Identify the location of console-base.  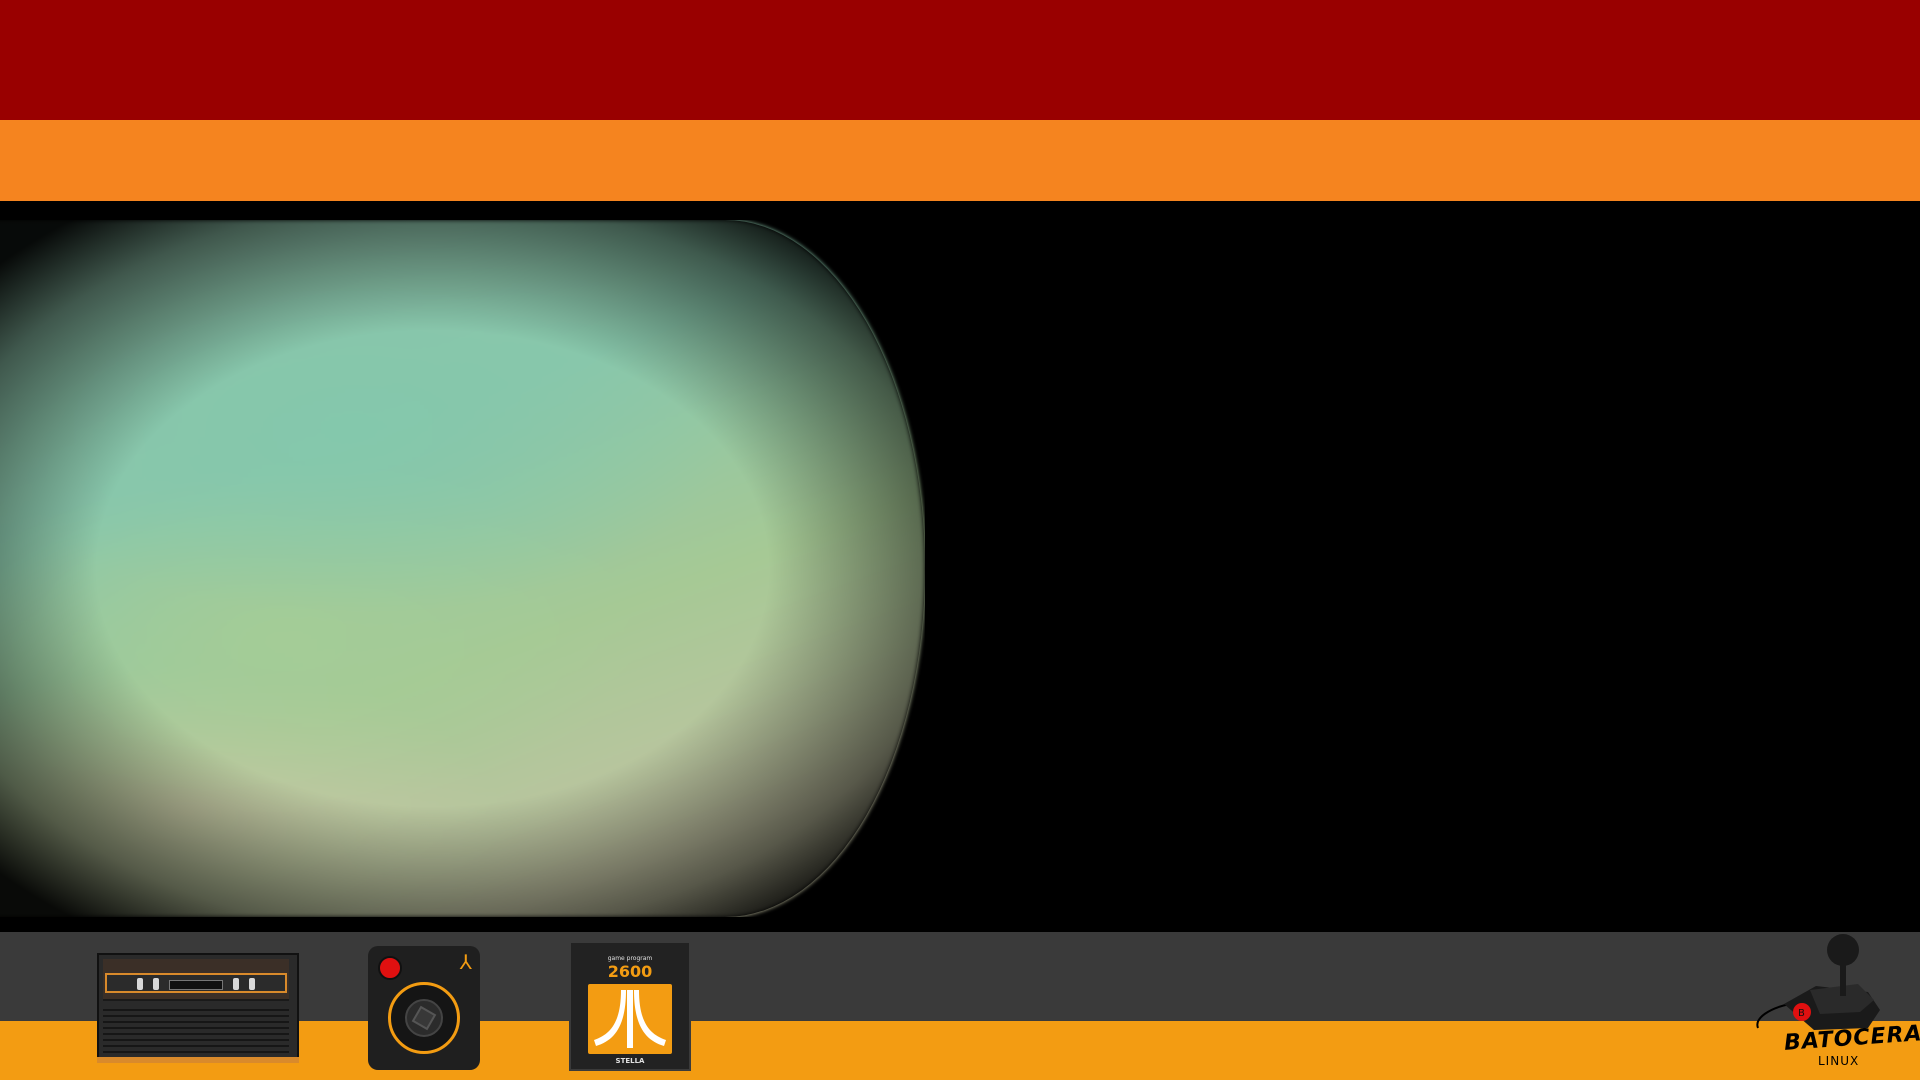
(198, 1060).